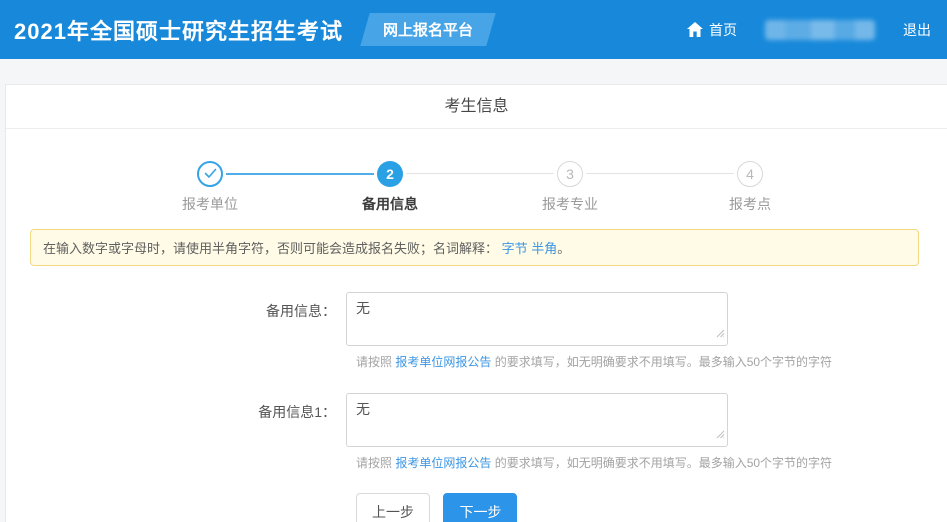 The width and height of the screenshot is (947, 522). I want to click on step-3-circle: 3, so click(570, 174).